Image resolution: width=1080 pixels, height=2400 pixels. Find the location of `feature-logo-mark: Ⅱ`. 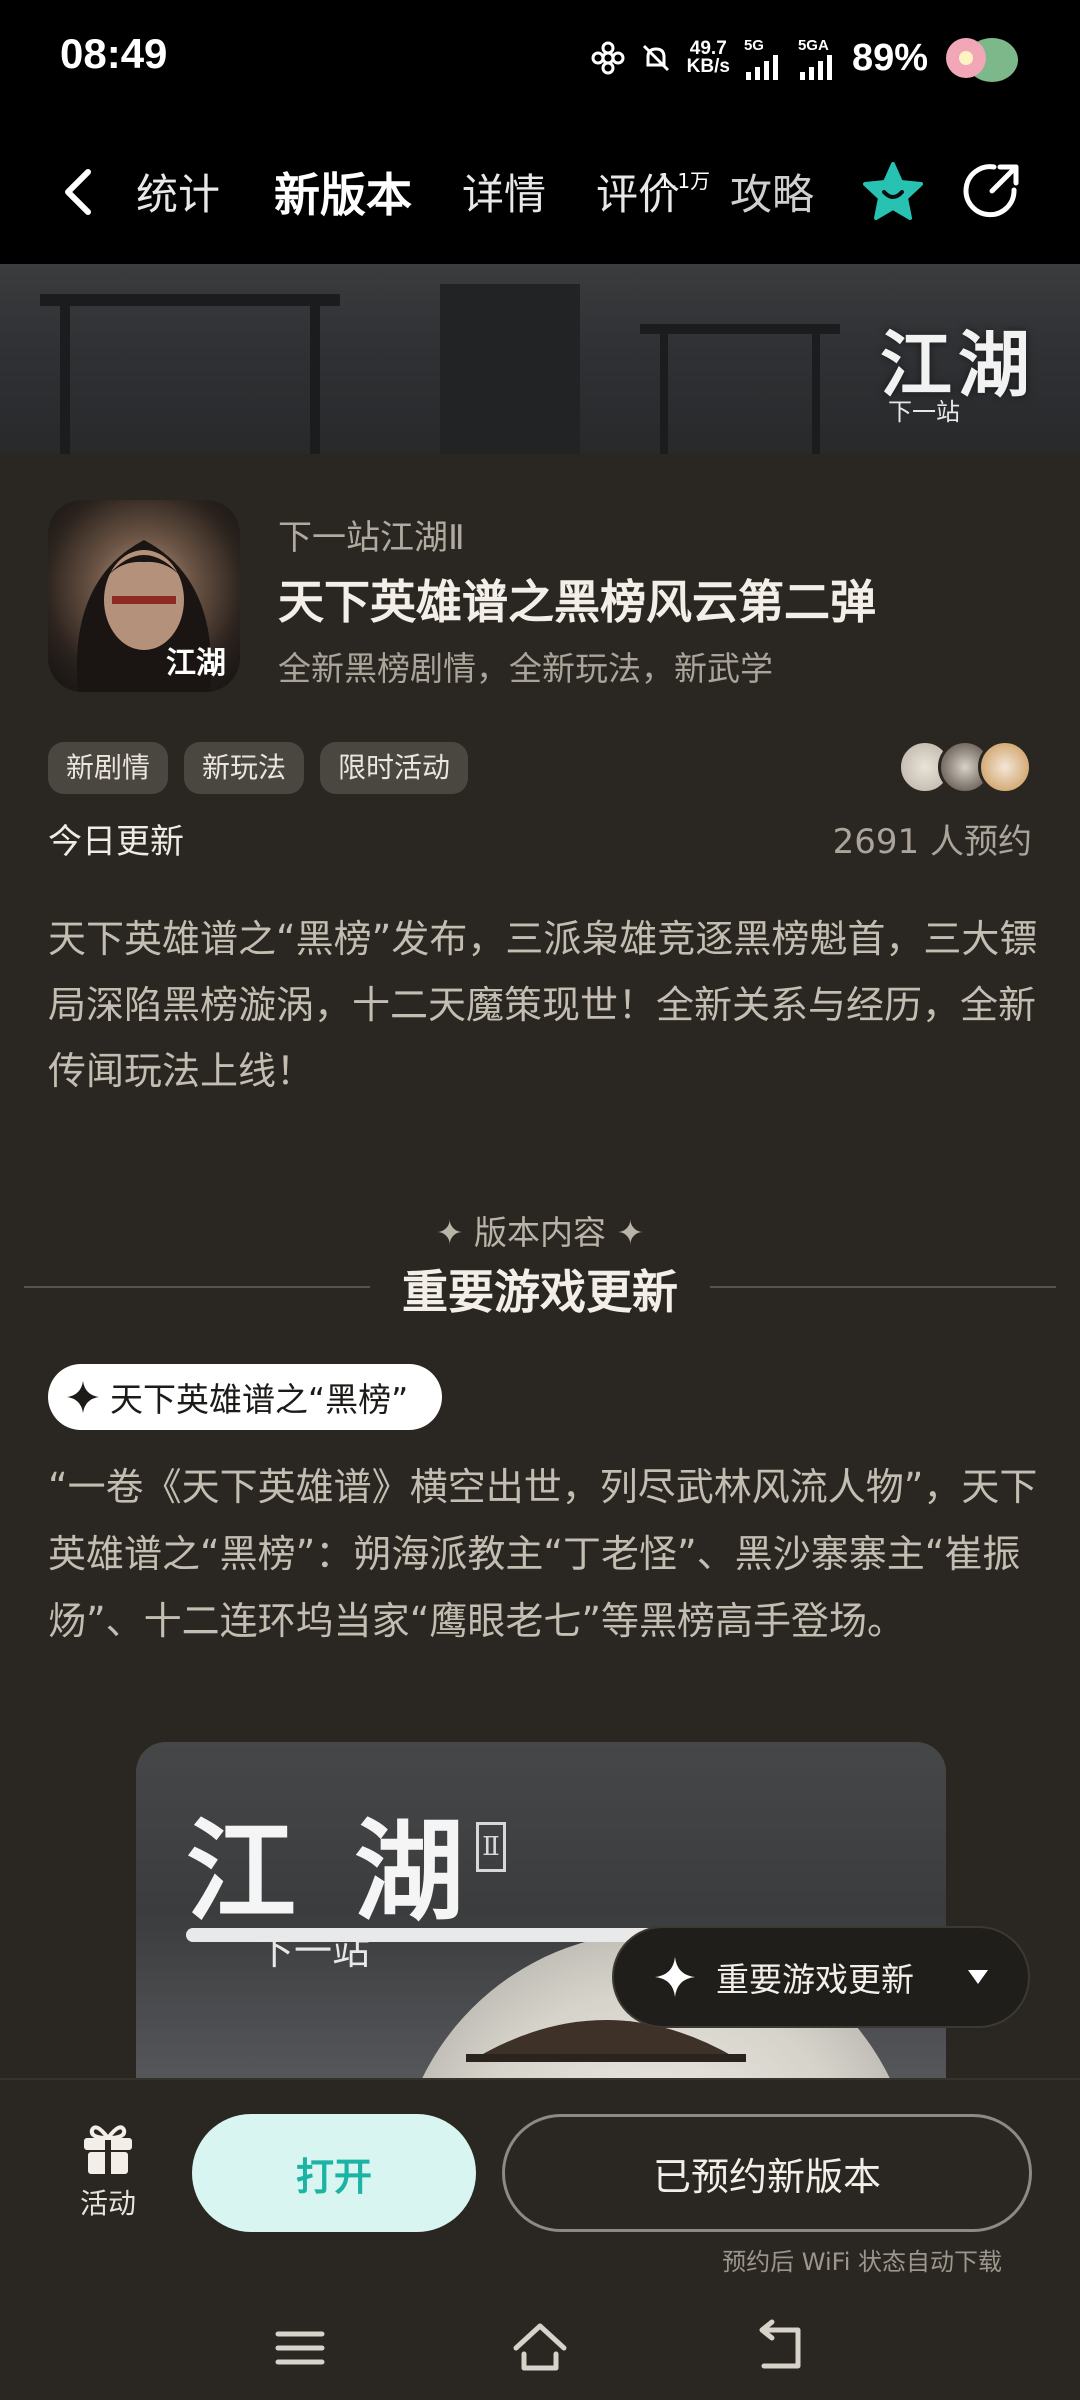

feature-logo-mark: Ⅱ is located at coordinates (491, 1847).